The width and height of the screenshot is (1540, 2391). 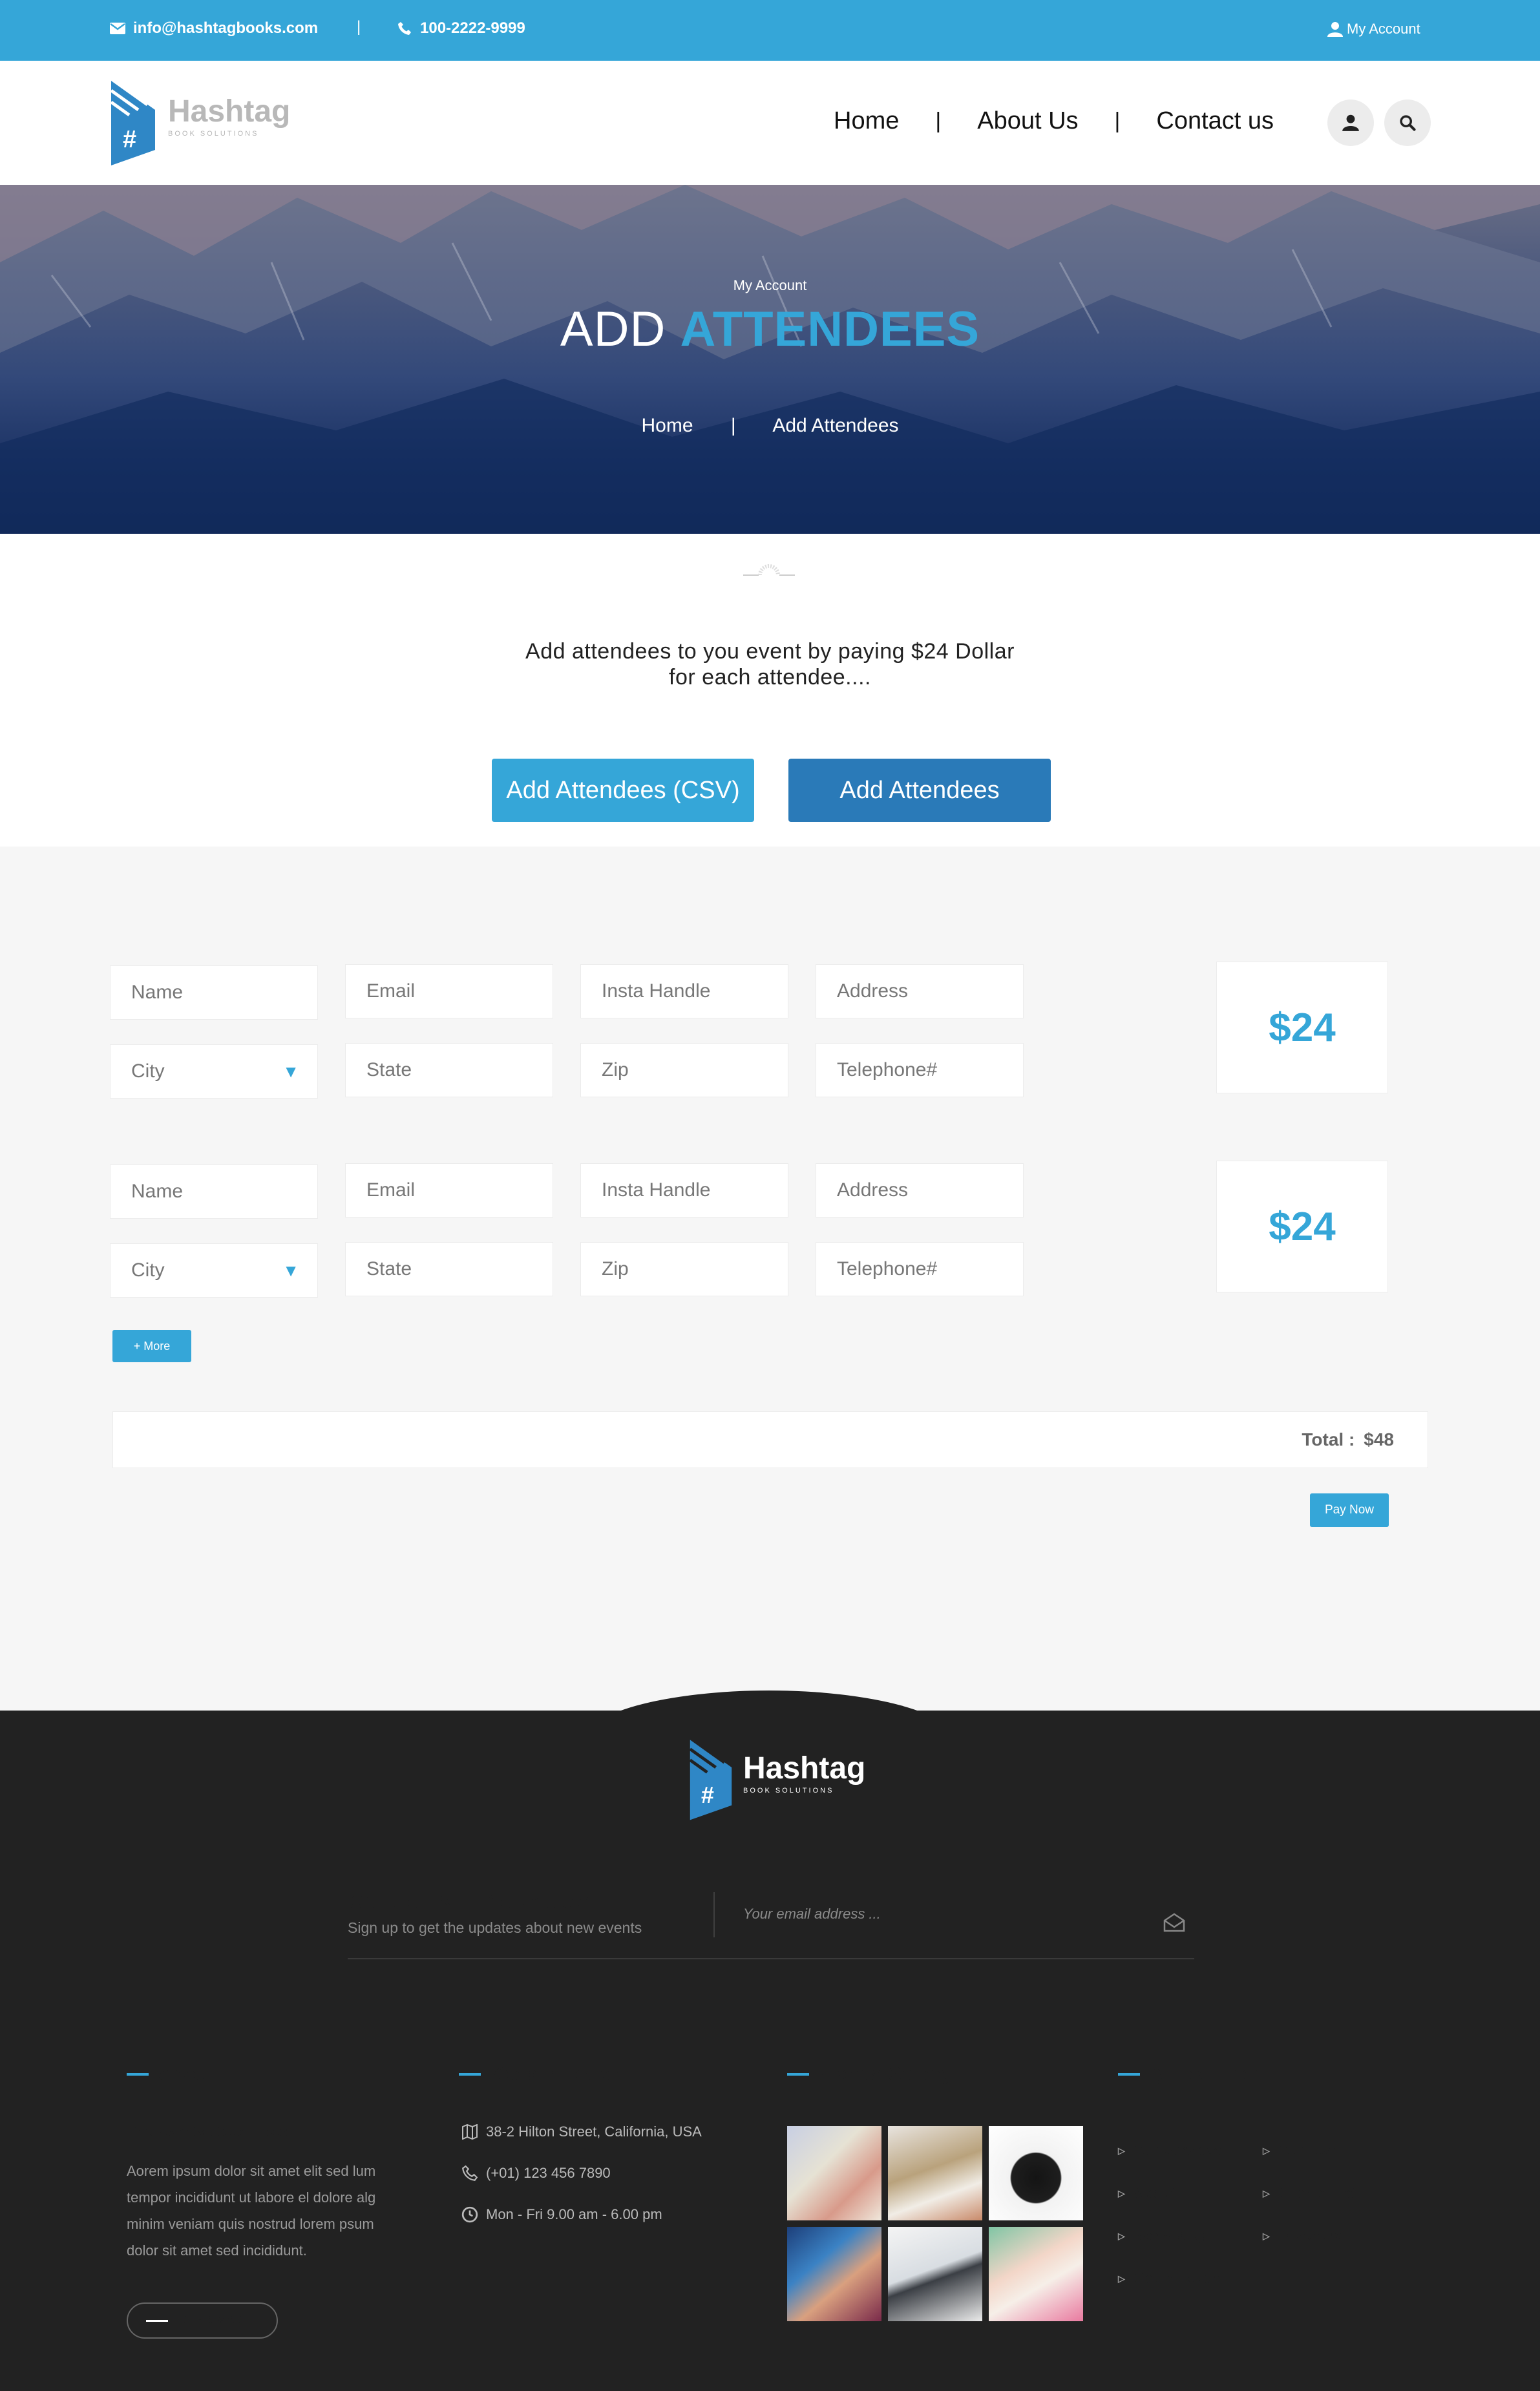 I want to click on quick-link-get-in-touch: ▷ Get In Touch, so click(x=1169, y=2278).